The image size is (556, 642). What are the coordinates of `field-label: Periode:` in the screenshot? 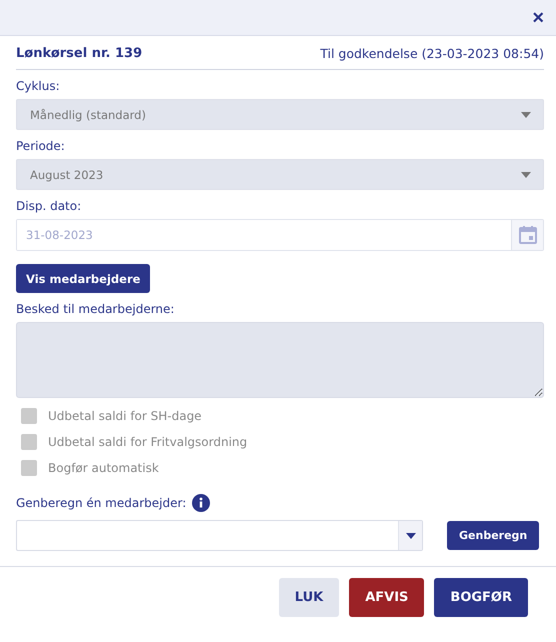 It's located at (40, 146).